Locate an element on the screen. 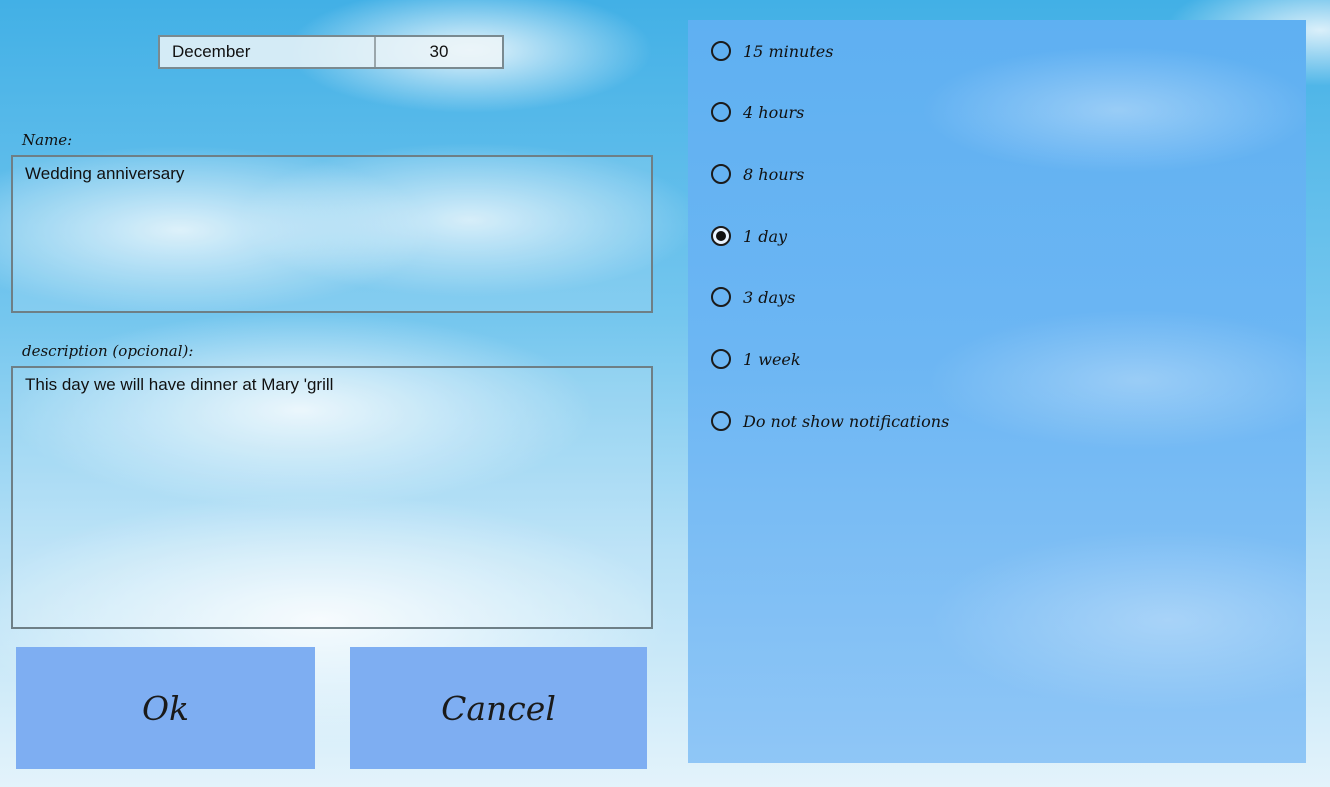 This screenshot has width=1330, height=787. radio-15-minutes: 15 minutes is located at coordinates (772, 51).